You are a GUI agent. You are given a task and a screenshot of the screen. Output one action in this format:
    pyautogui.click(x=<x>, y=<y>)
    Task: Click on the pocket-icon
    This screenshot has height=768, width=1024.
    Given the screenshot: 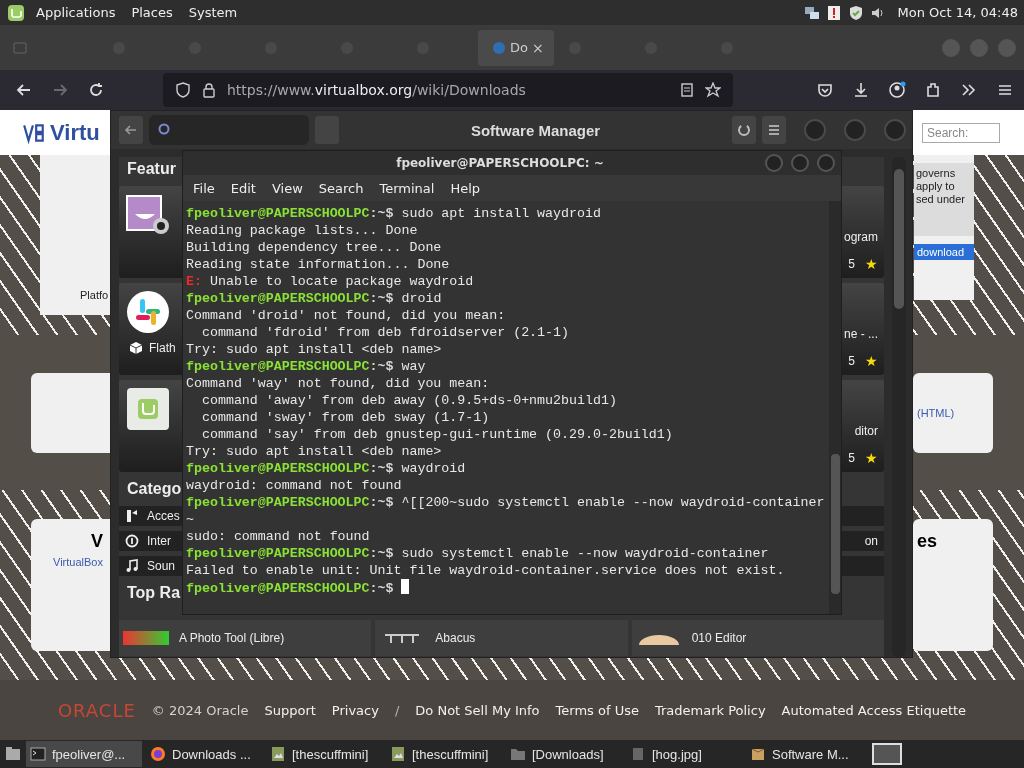 What is the action you would take?
    pyautogui.click(x=825, y=90)
    